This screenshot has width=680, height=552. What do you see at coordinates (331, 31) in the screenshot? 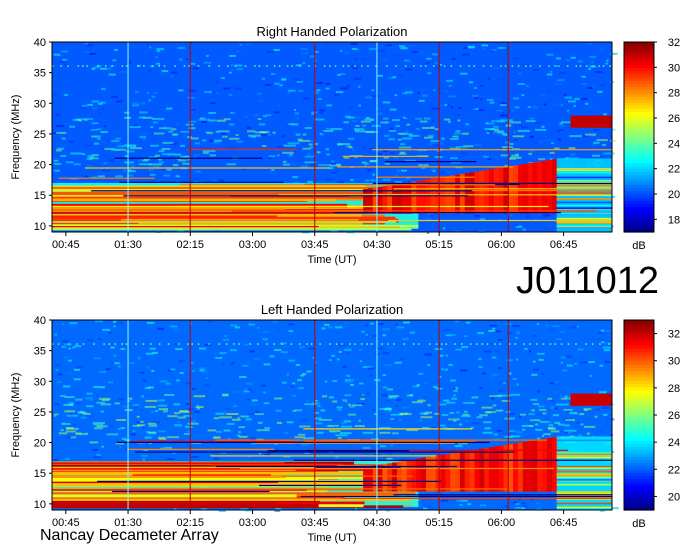
I see `panel-title: Right Handed Polarization` at bounding box center [331, 31].